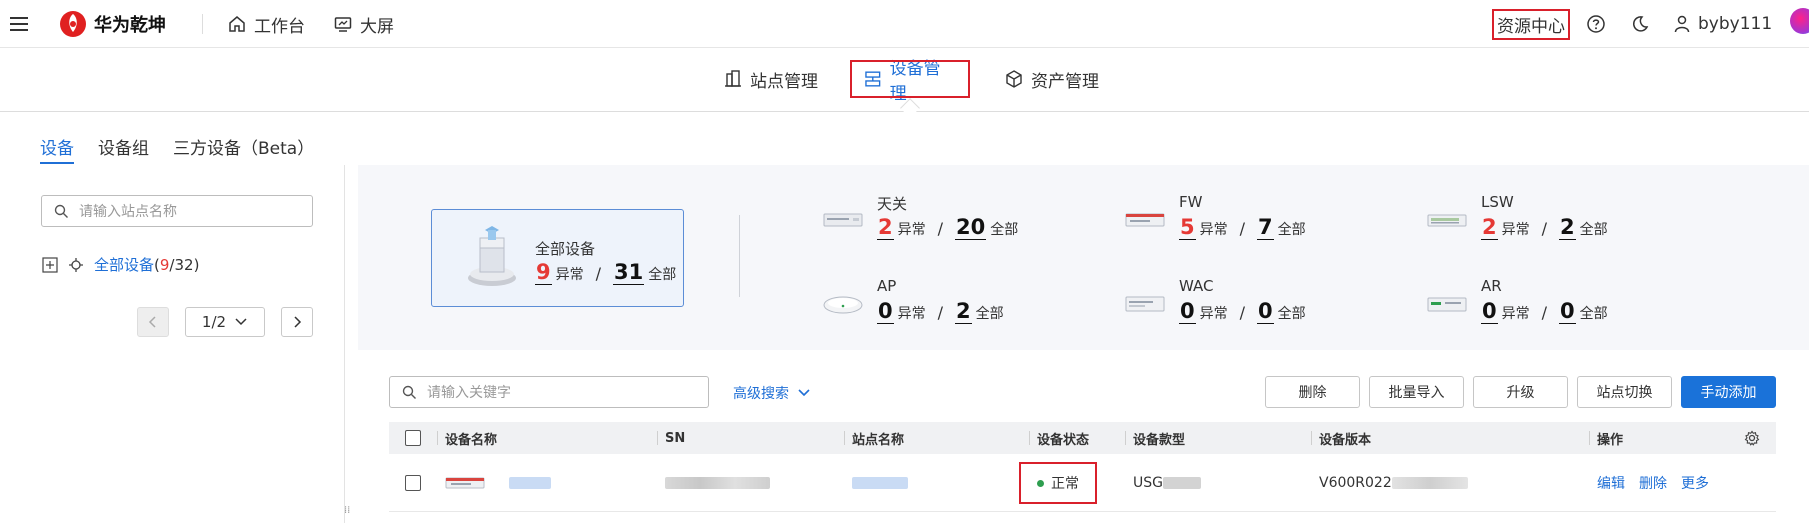 The image size is (1809, 523). What do you see at coordinates (1065, 81) in the screenshot?
I see `tab-asset-management-label: 资产管理` at bounding box center [1065, 81].